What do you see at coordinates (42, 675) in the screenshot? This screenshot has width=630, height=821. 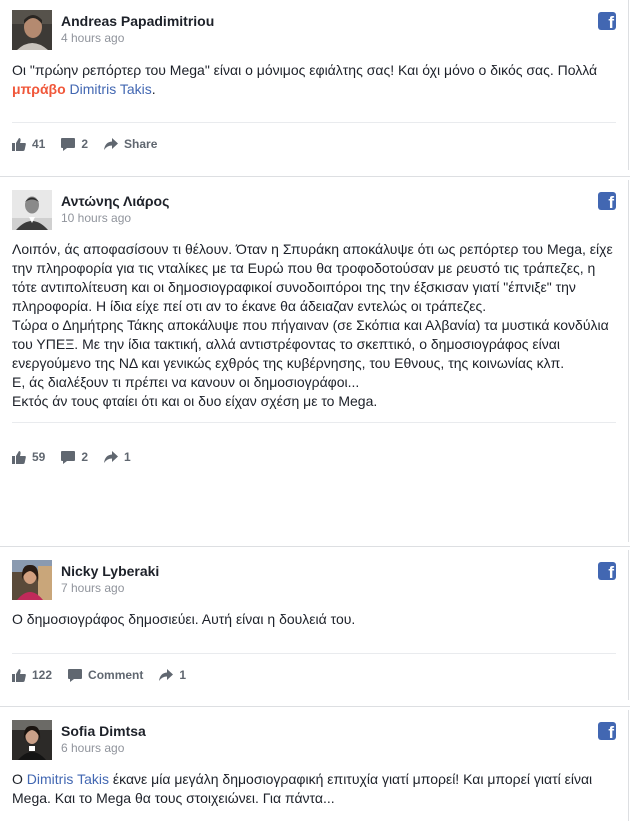 I see `like-count: 122` at bounding box center [42, 675].